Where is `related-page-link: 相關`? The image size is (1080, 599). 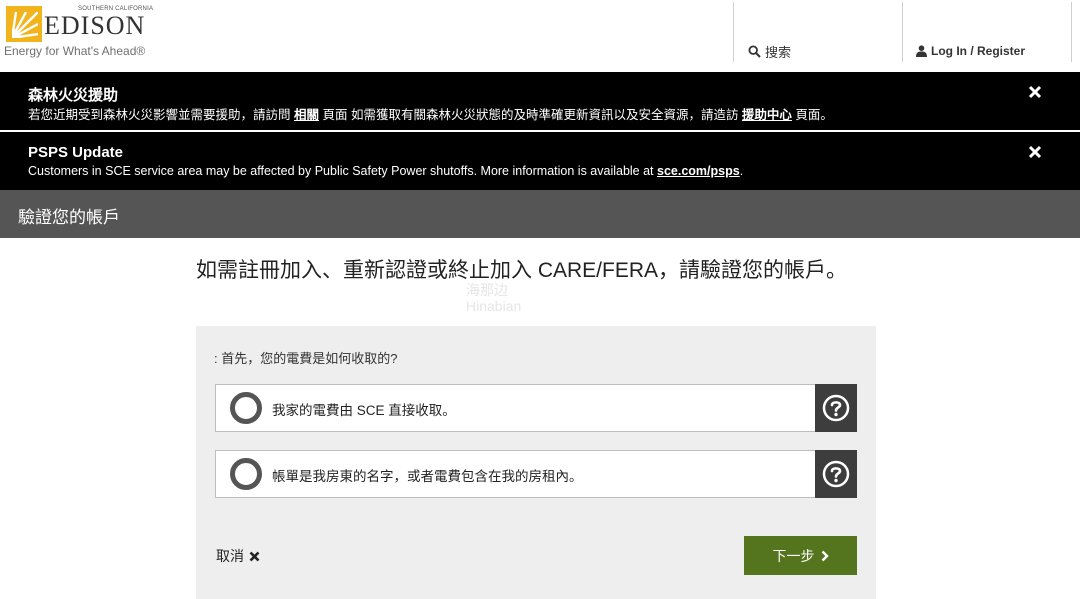
related-page-link: 相關 is located at coordinates (306, 115).